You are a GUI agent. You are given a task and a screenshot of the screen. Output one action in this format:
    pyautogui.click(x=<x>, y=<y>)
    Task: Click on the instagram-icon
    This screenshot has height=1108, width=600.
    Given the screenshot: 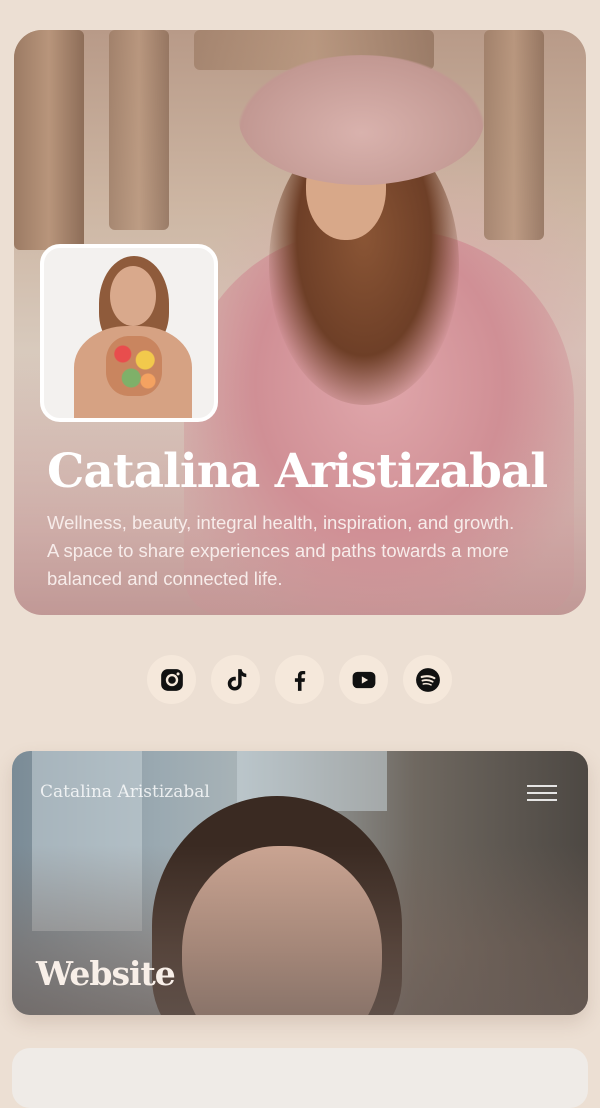 What is the action you would take?
    pyautogui.click(x=171, y=679)
    